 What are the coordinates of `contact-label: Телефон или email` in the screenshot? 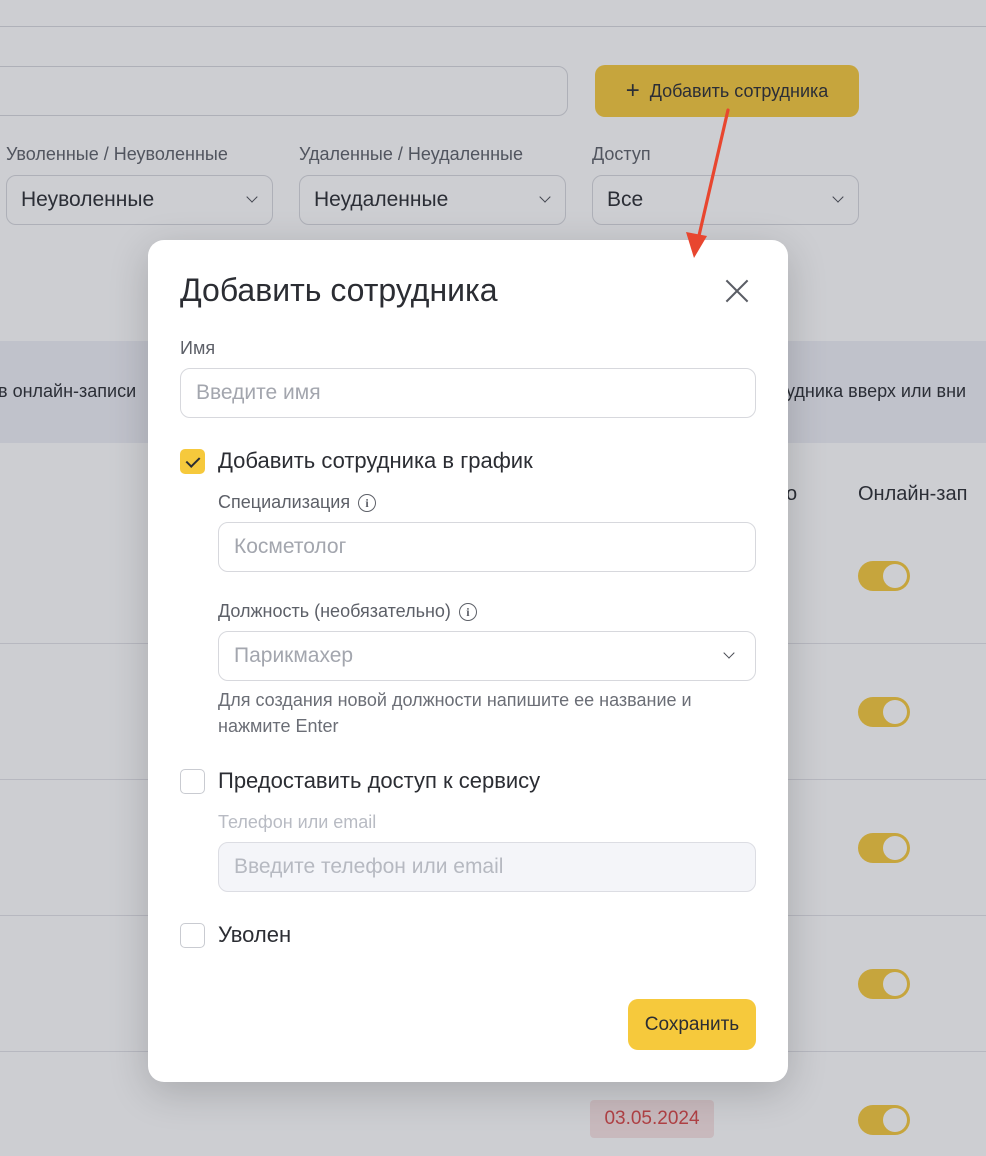 It's located at (297, 822).